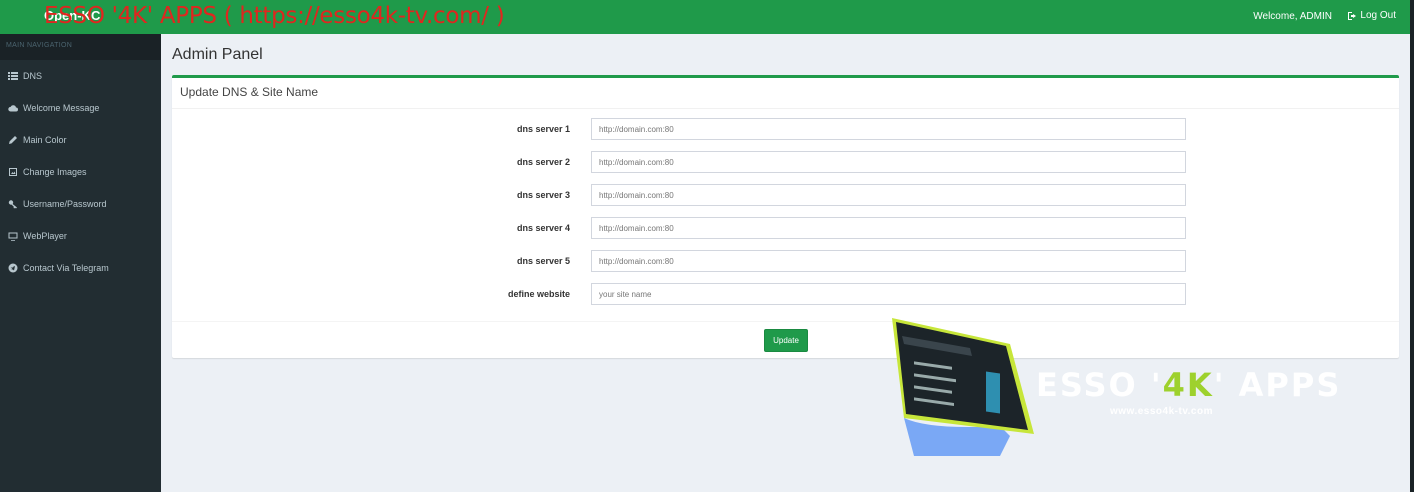  Describe the element at coordinates (543, 162) in the screenshot. I see `dns-server-2-label: dns server 2` at that location.